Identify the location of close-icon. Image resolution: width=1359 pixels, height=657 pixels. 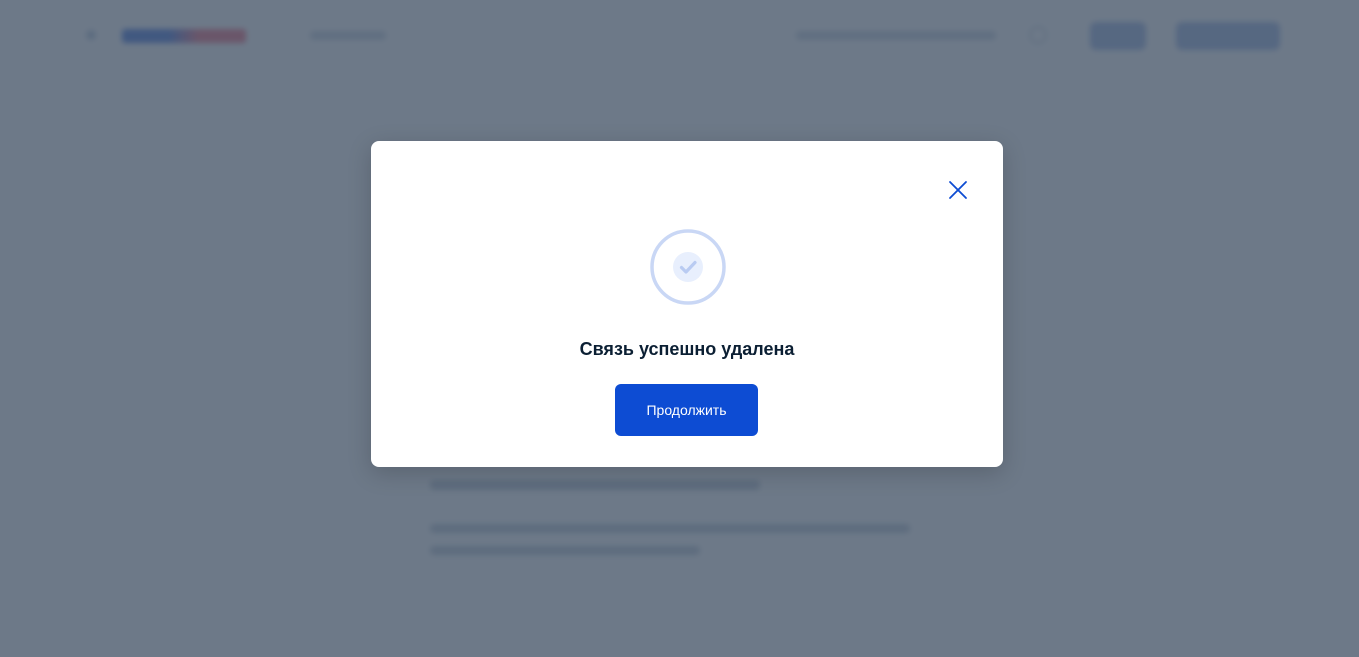
(958, 190).